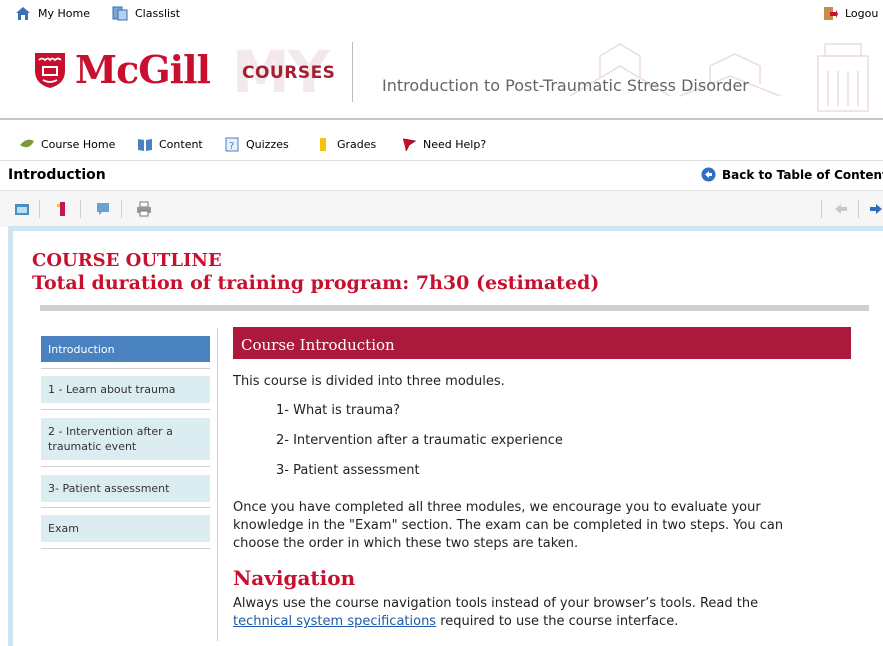  I want to click on nav-need-help: Need Help?, so click(443, 144).